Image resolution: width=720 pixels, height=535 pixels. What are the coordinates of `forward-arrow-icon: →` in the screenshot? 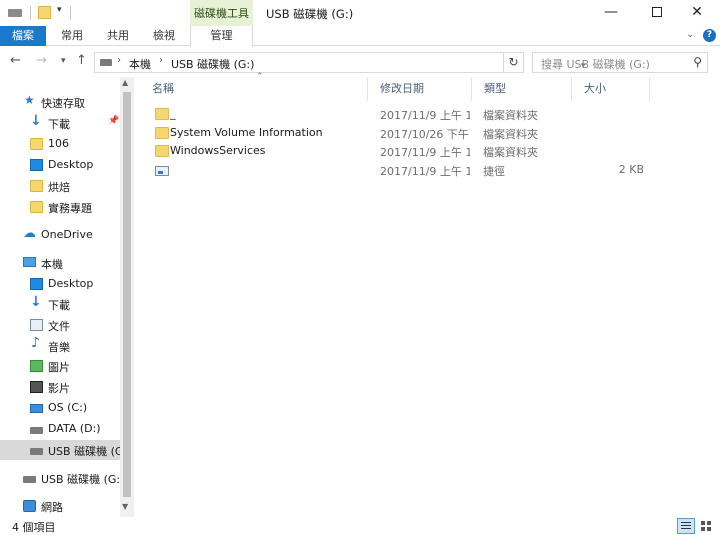 It's located at (41, 60).